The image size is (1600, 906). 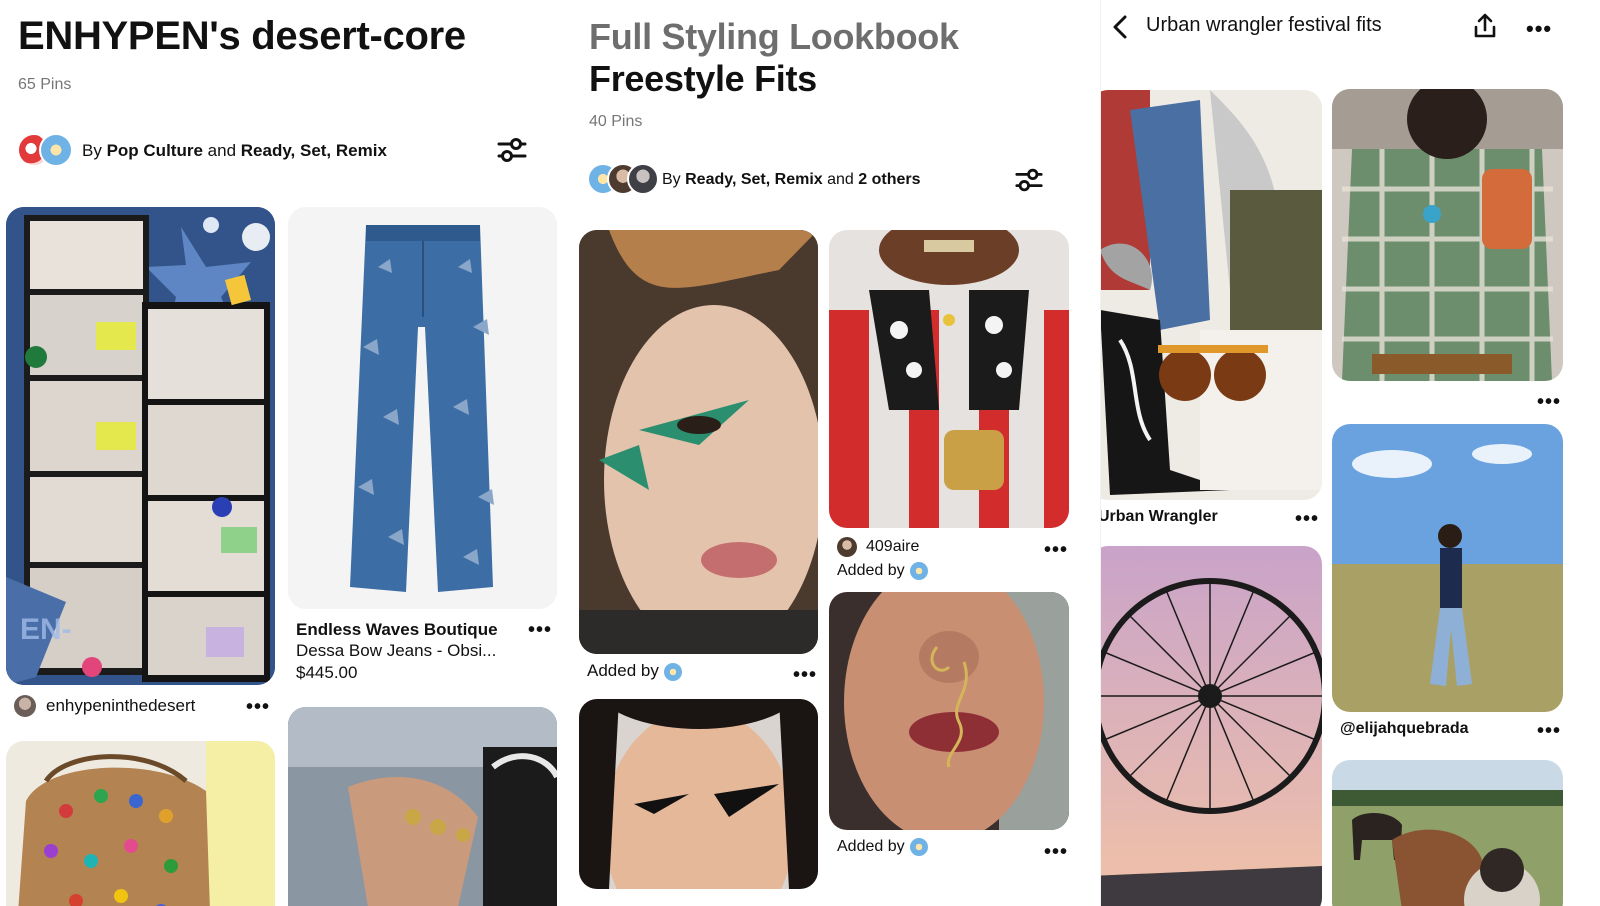 I want to click on byline-owner-link: Pop Culture, so click(x=155, y=150).